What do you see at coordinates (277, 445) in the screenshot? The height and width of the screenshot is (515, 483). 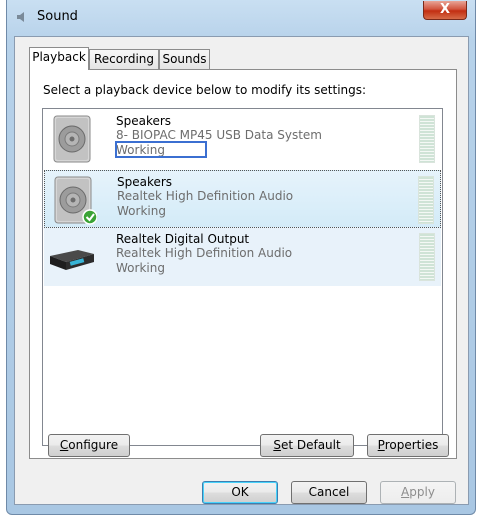 I see `set-default-mnemonic: S` at bounding box center [277, 445].